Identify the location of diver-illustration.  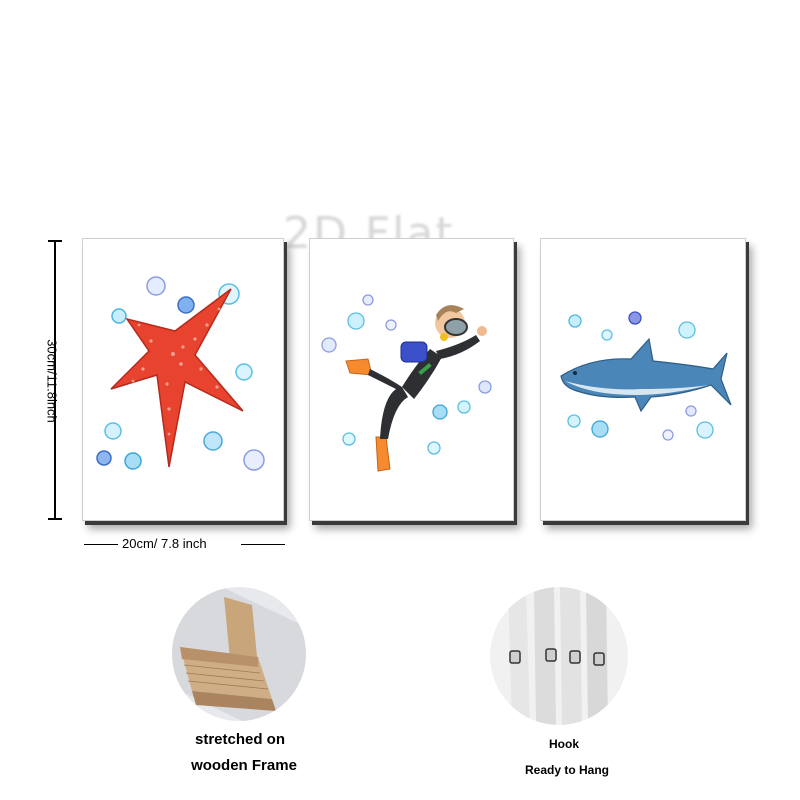
(406, 383).